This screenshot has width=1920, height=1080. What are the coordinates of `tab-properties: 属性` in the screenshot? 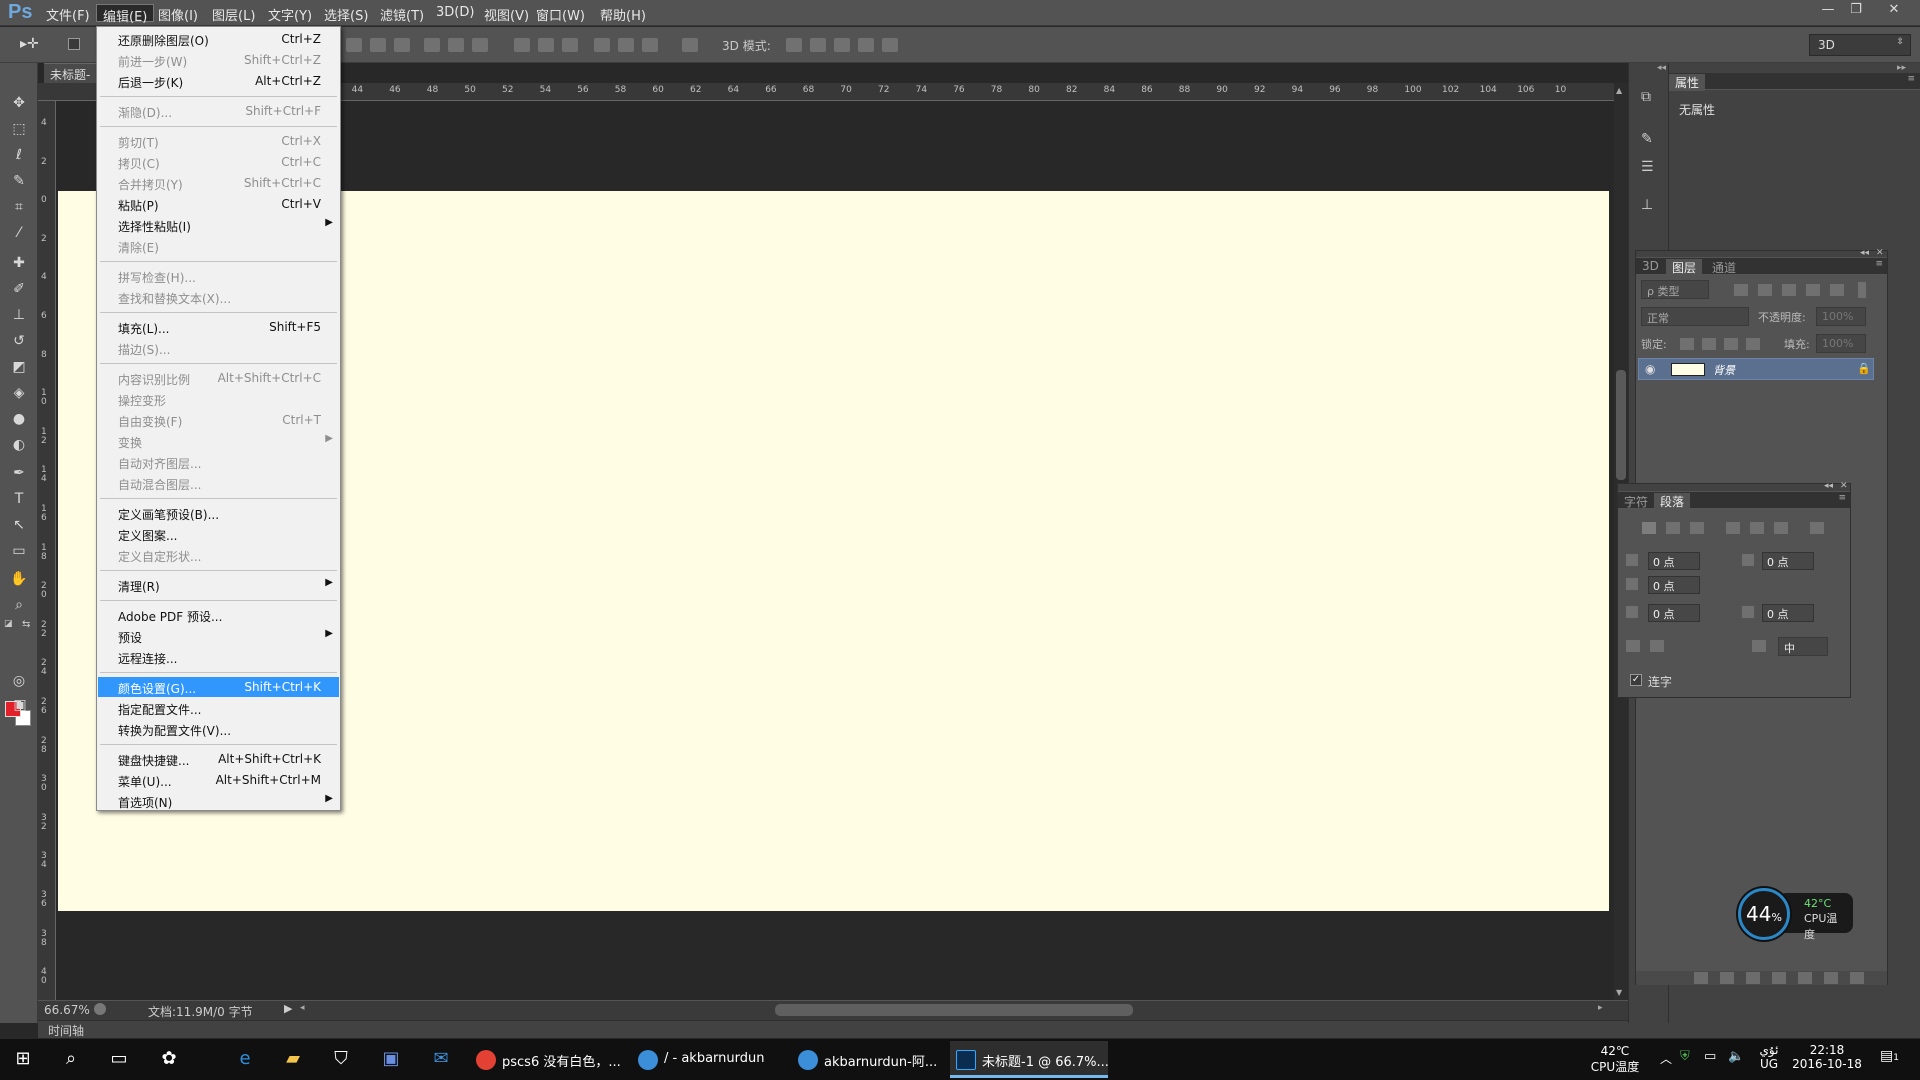 It's located at (1687, 82).